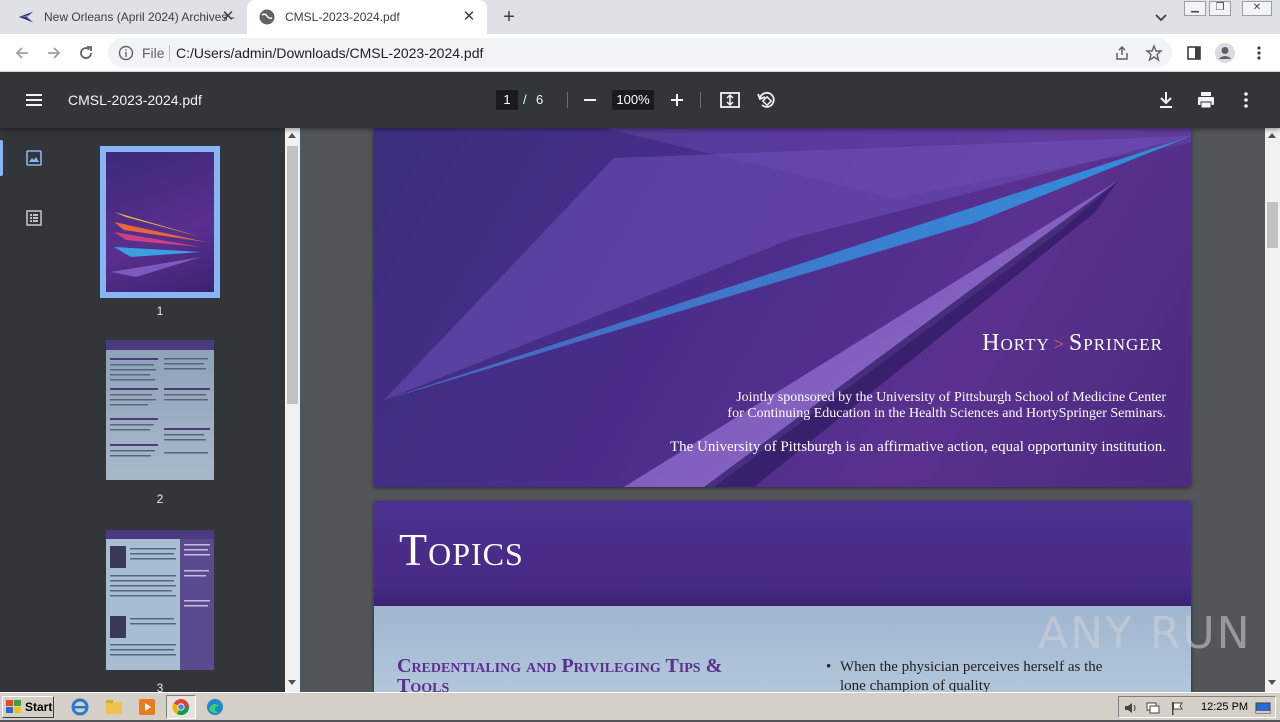 This screenshot has height=722, width=1280. Describe the element at coordinates (1161, 17) in the screenshot. I see `tab-search-chevron-icon` at that location.